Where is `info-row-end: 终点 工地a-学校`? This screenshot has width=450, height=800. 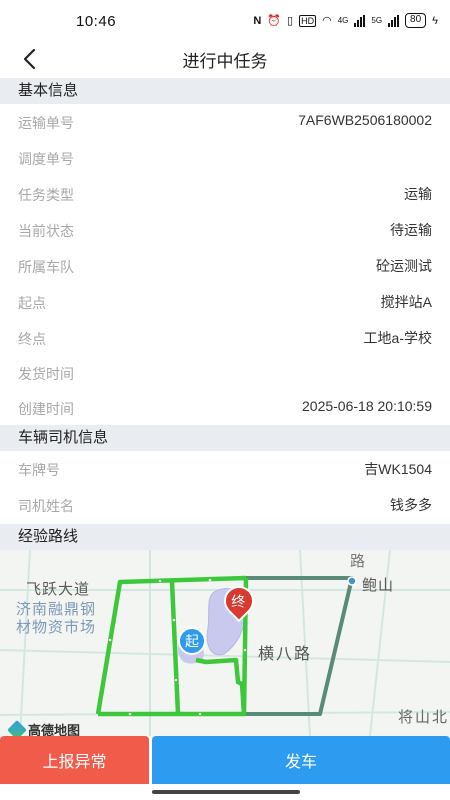 info-row-end: 终点 工地a-学校 is located at coordinates (225, 338).